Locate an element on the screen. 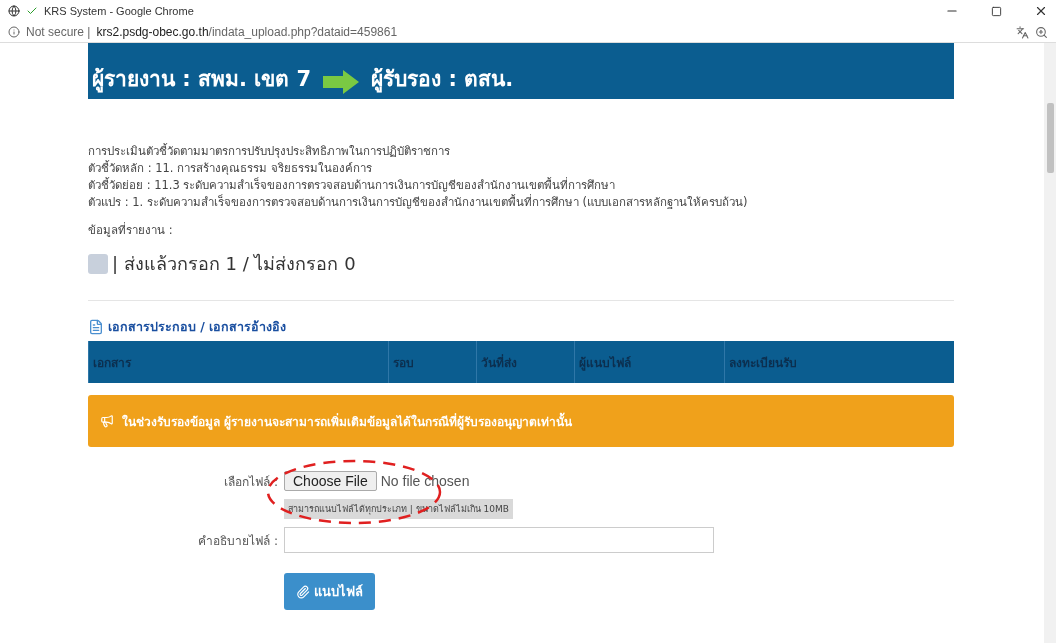 This screenshot has width=1056, height=643. detail-text: ตัวชี้วัดหลัก : 11. การสร้างคุณธรรม จริยธรรมในองค์การ is located at coordinates (230, 168).